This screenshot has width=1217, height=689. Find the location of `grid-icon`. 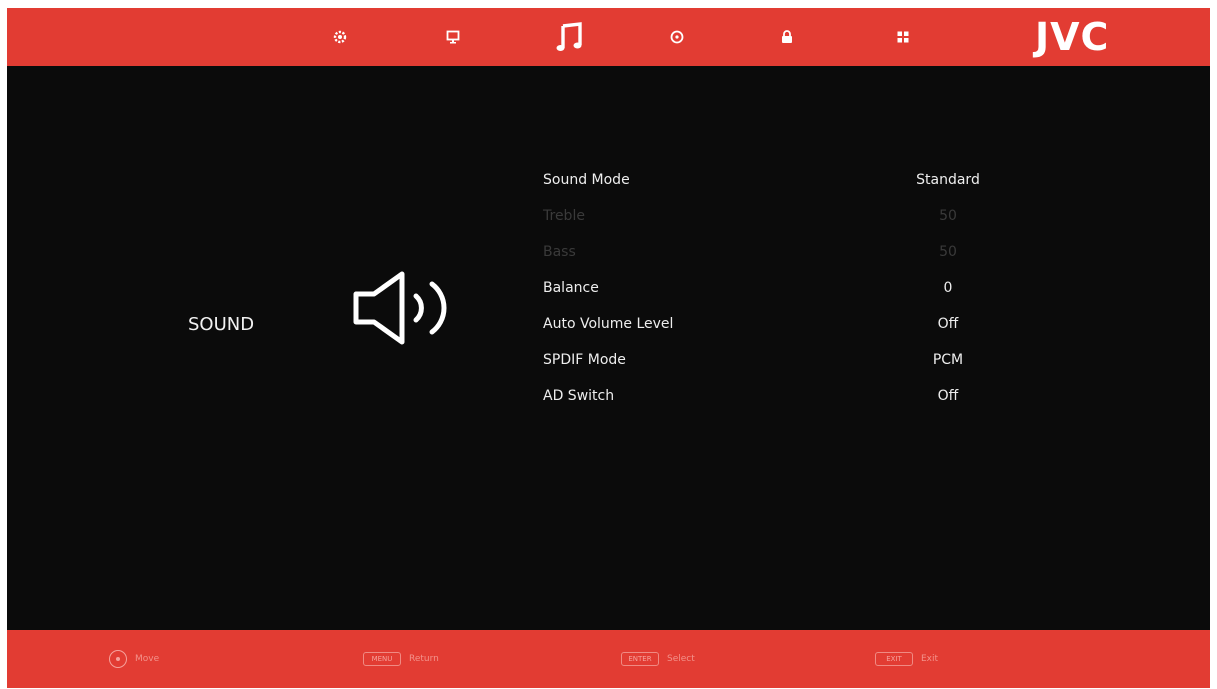

grid-icon is located at coordinates (903, 37).